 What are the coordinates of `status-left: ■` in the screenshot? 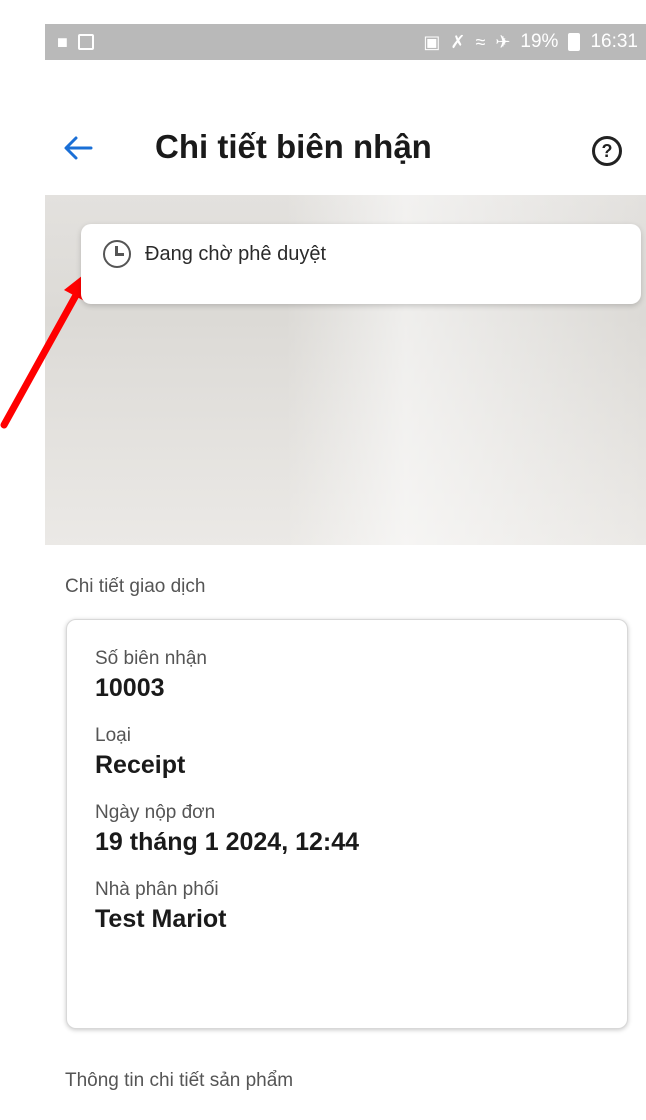 It's located at (75, 42).